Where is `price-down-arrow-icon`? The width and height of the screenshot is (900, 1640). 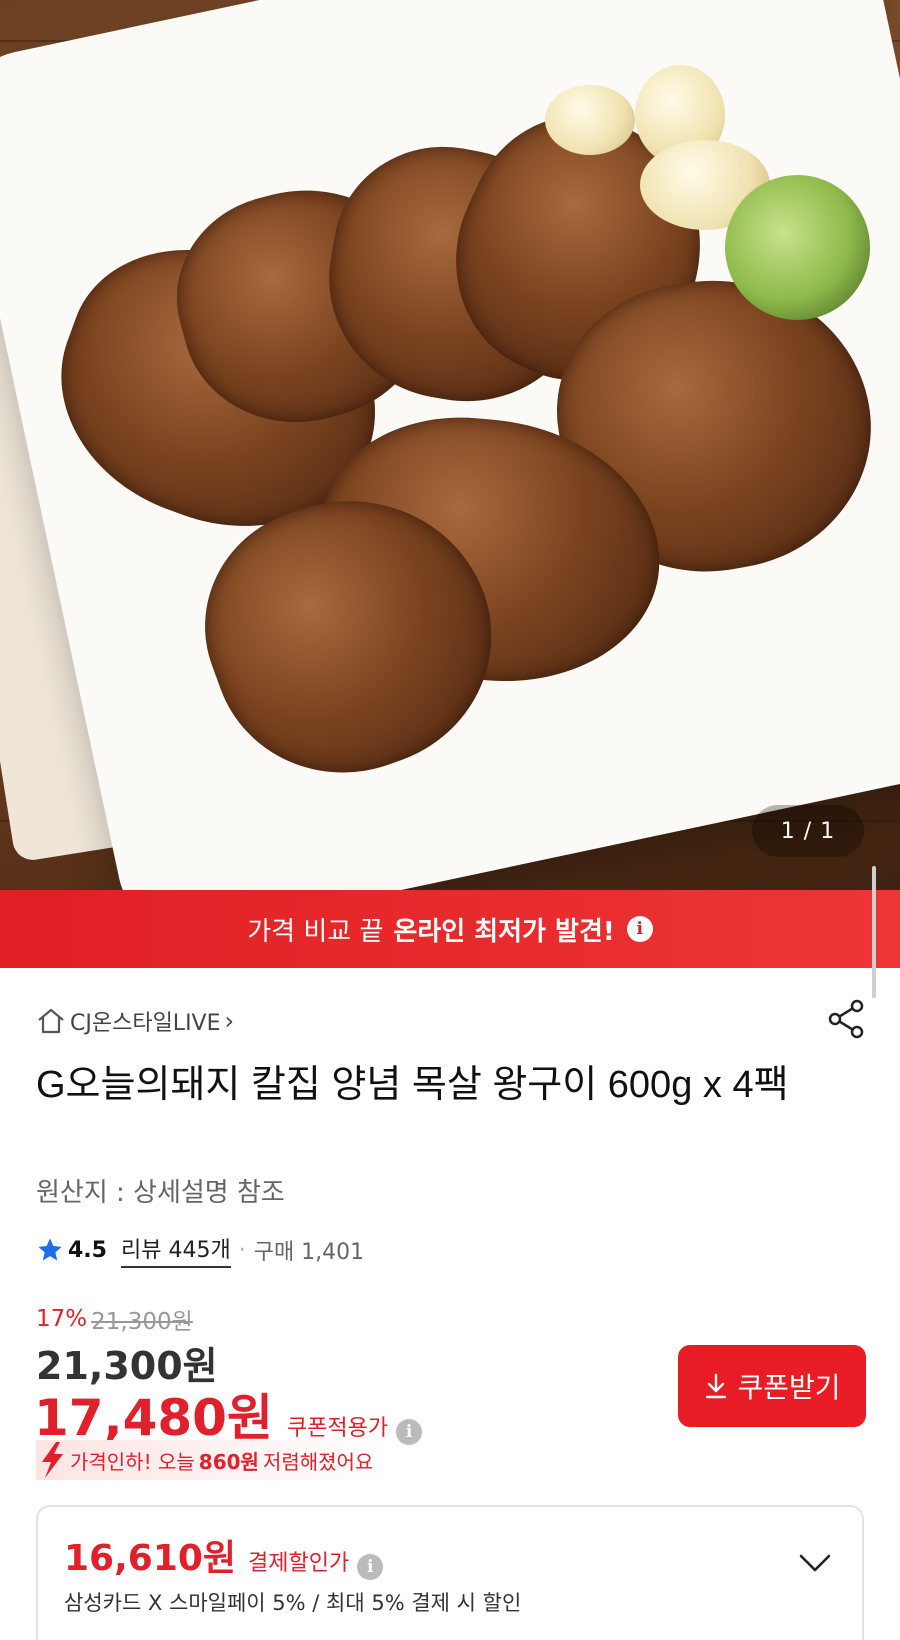 price-down-arrow-icon is located at coordinates (52, 1460).